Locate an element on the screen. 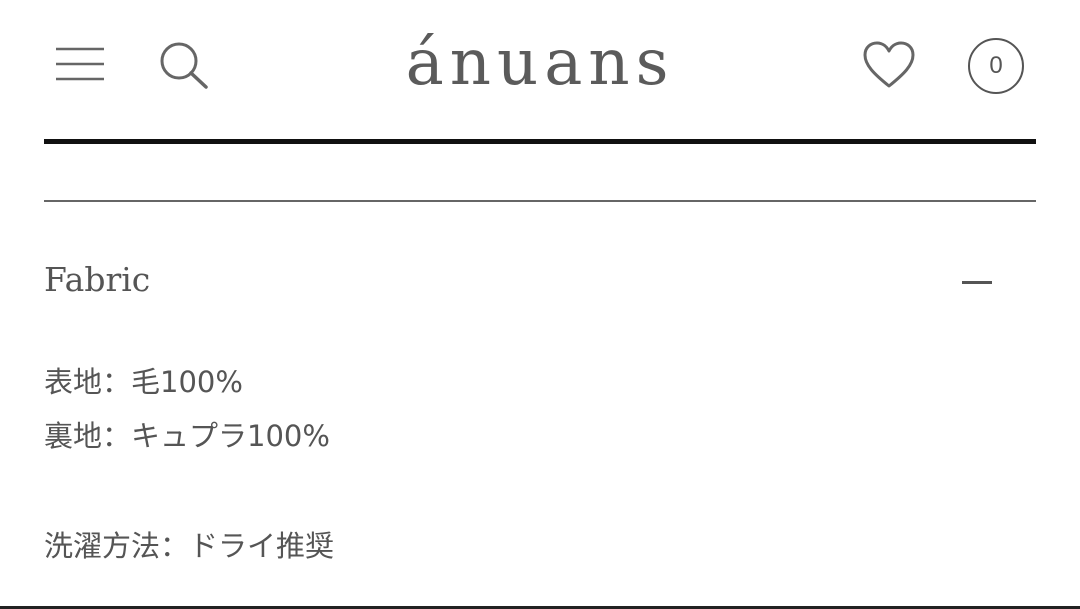  care-instructions-text: 洗濯方法：ドライ推奨 is located at coordinates (189, 546).